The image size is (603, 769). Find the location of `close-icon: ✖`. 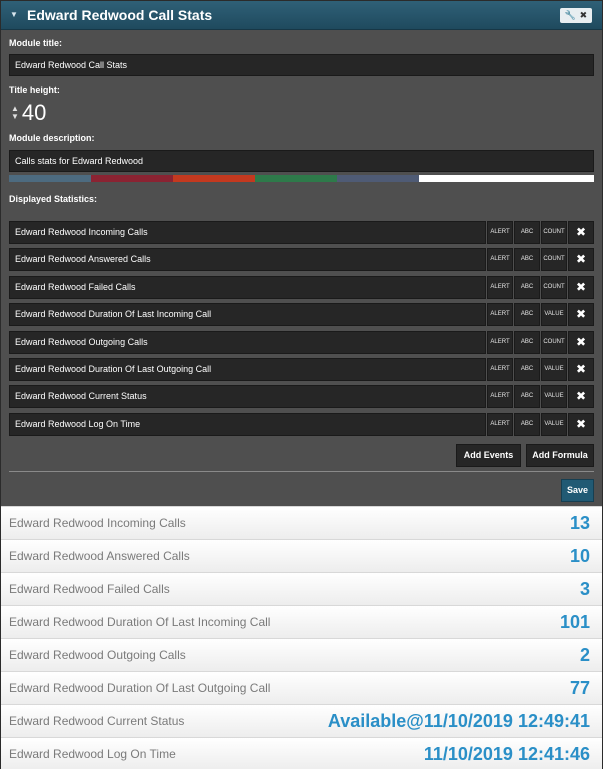

close-icon: ✖ is located at coordinates (584, 15).